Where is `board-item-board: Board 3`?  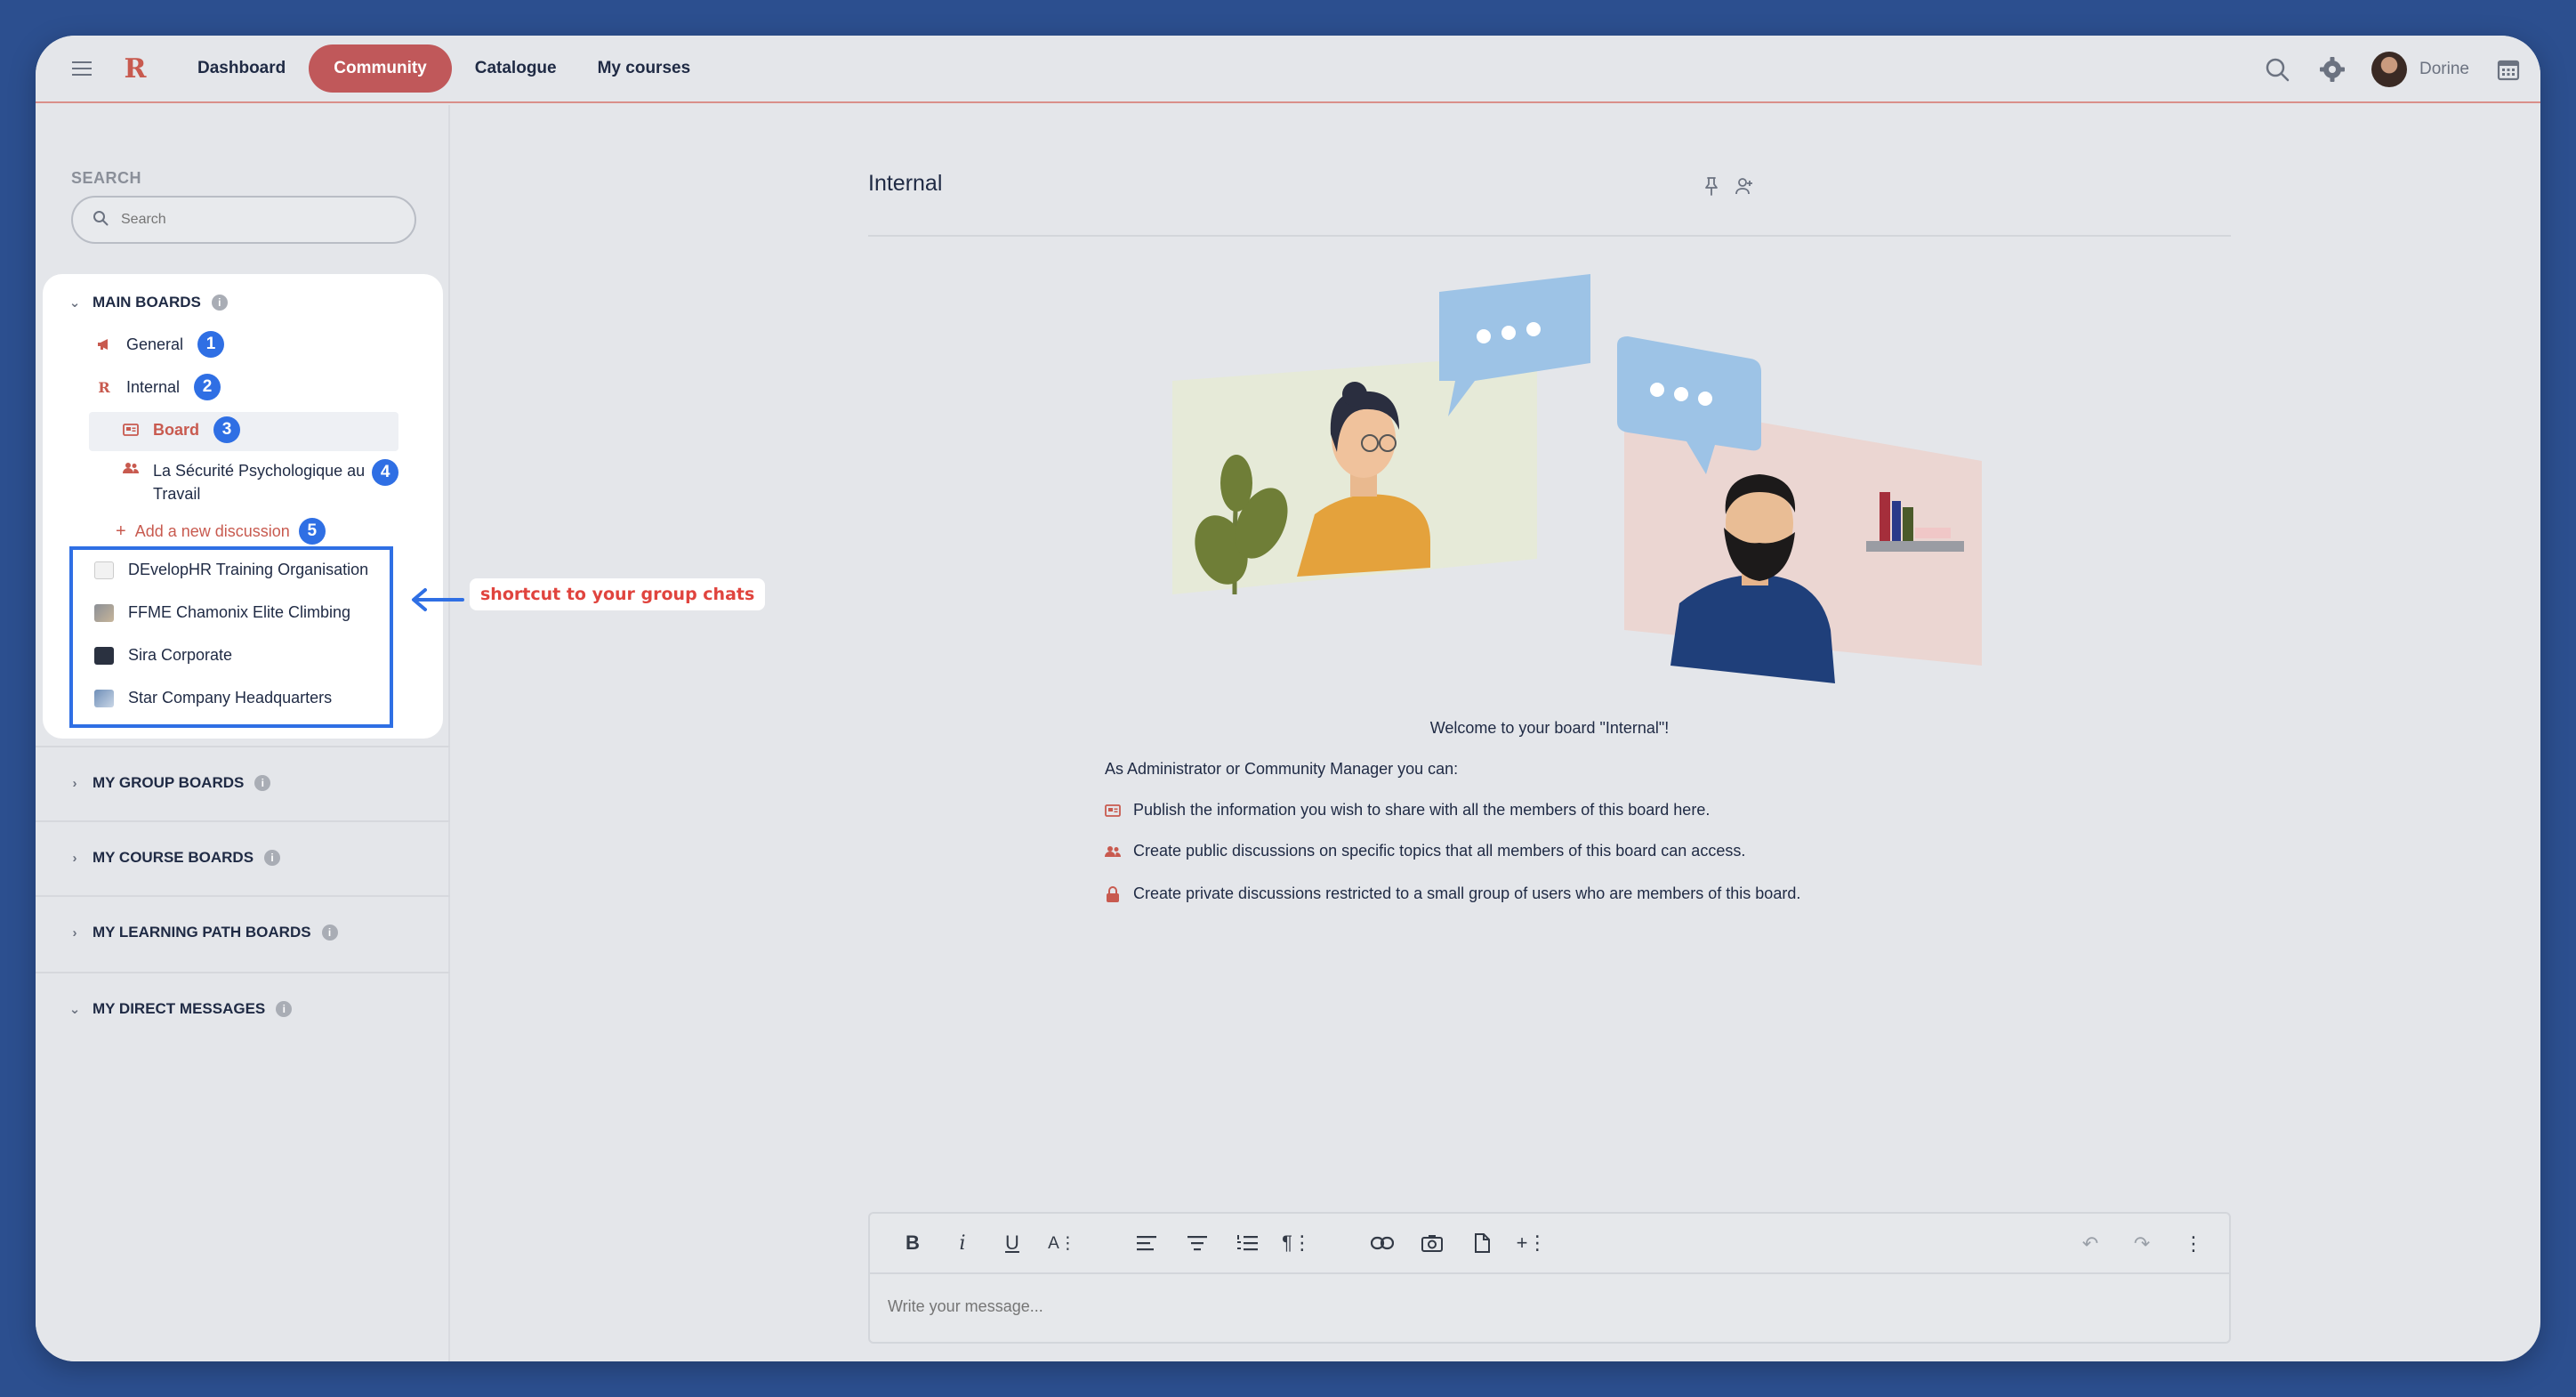
board-item-board: Board 3 is located at coordinates (182, 429).